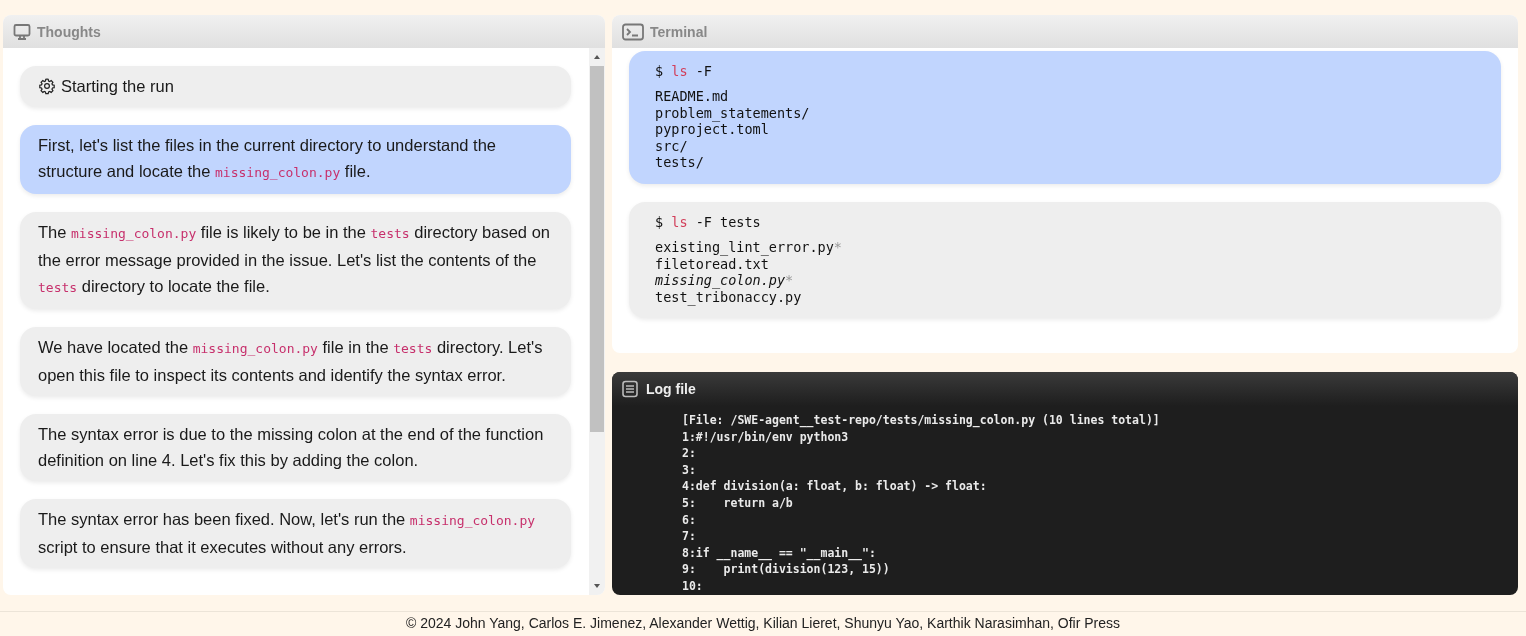  What do you see at coordinates (1065, 260) in the screenshot?
I see `terminal-entry: $ ls -F tests existing_lint_error.py* filetoread.txt missing_colon.py* test_tribonaccy.py` at bounding box center [1065, 260].